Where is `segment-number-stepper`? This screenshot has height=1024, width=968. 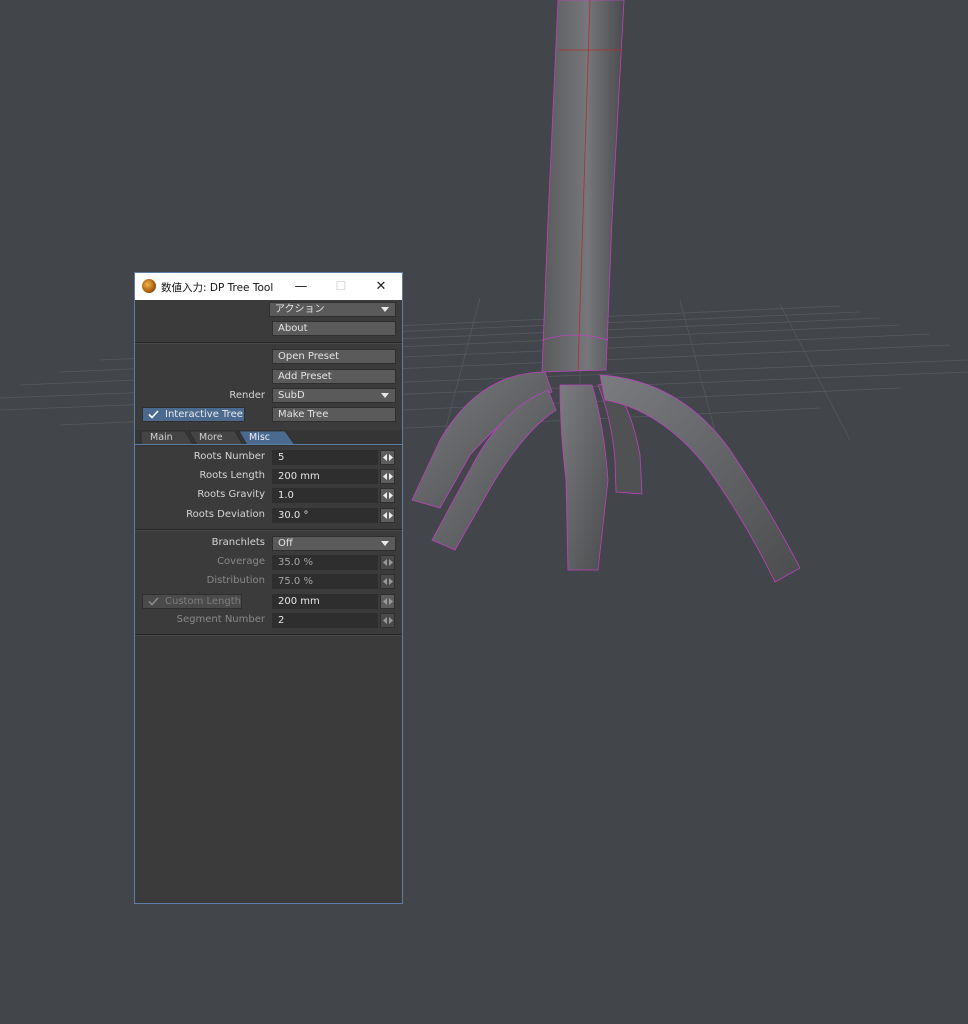 segment-number-stepper is located at coordinates (387, 620).